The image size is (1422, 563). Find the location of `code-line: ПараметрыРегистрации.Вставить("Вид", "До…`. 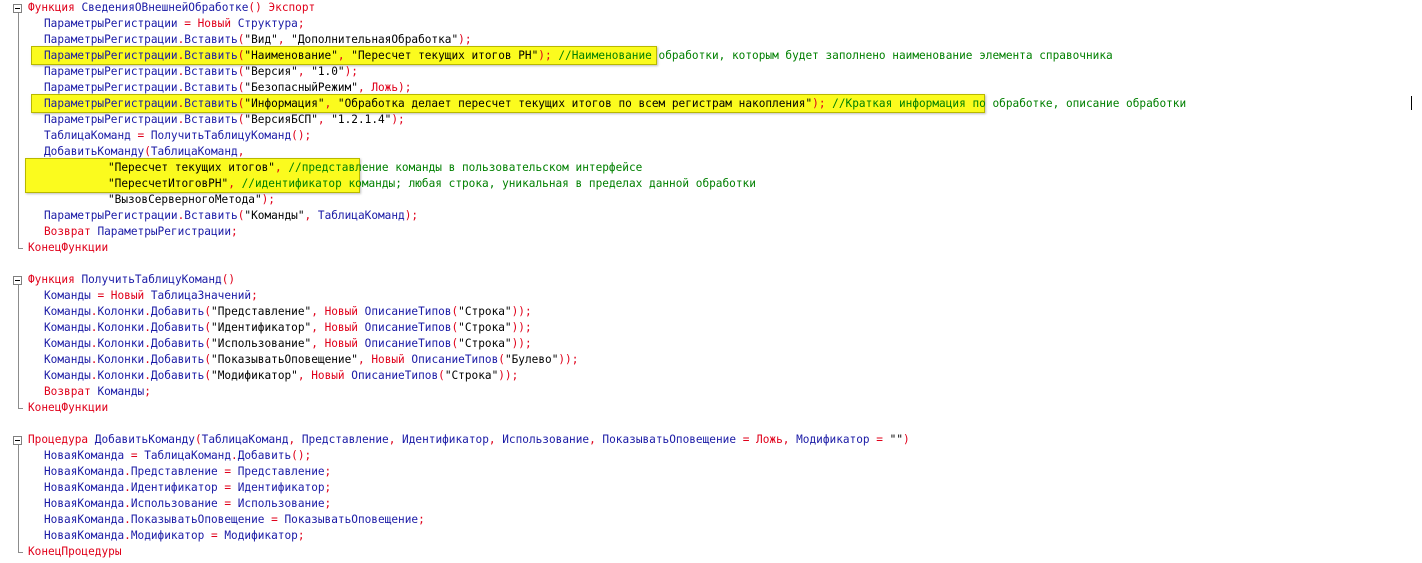

code-line: ПараметрыРегистрации.Вставить("Вид", "До… is located at coordinates (258, 40).